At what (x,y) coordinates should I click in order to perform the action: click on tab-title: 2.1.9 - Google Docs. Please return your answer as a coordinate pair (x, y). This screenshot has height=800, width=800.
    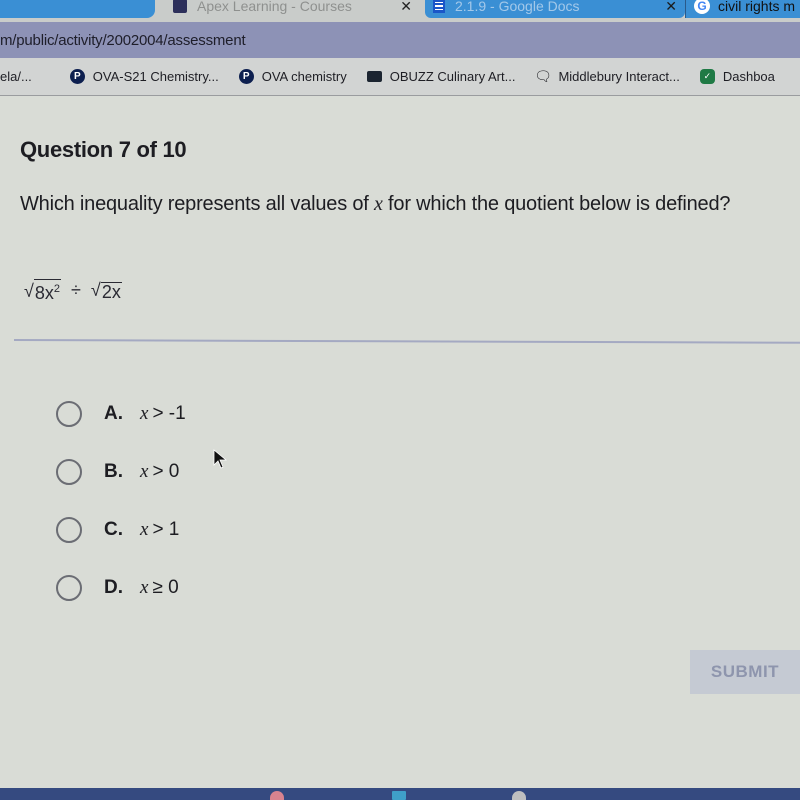
    Looking at the image, I should click on (517, 7).